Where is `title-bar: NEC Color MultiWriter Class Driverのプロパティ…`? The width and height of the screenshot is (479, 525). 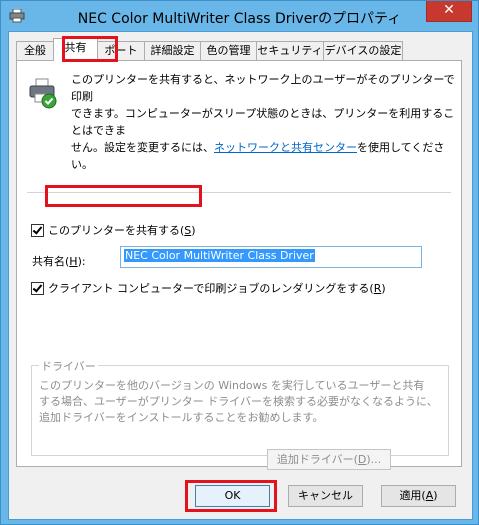
title-bar: NEC Color MultiWriter Class Driverのプロパティ… is located at coordinates (239, 16).